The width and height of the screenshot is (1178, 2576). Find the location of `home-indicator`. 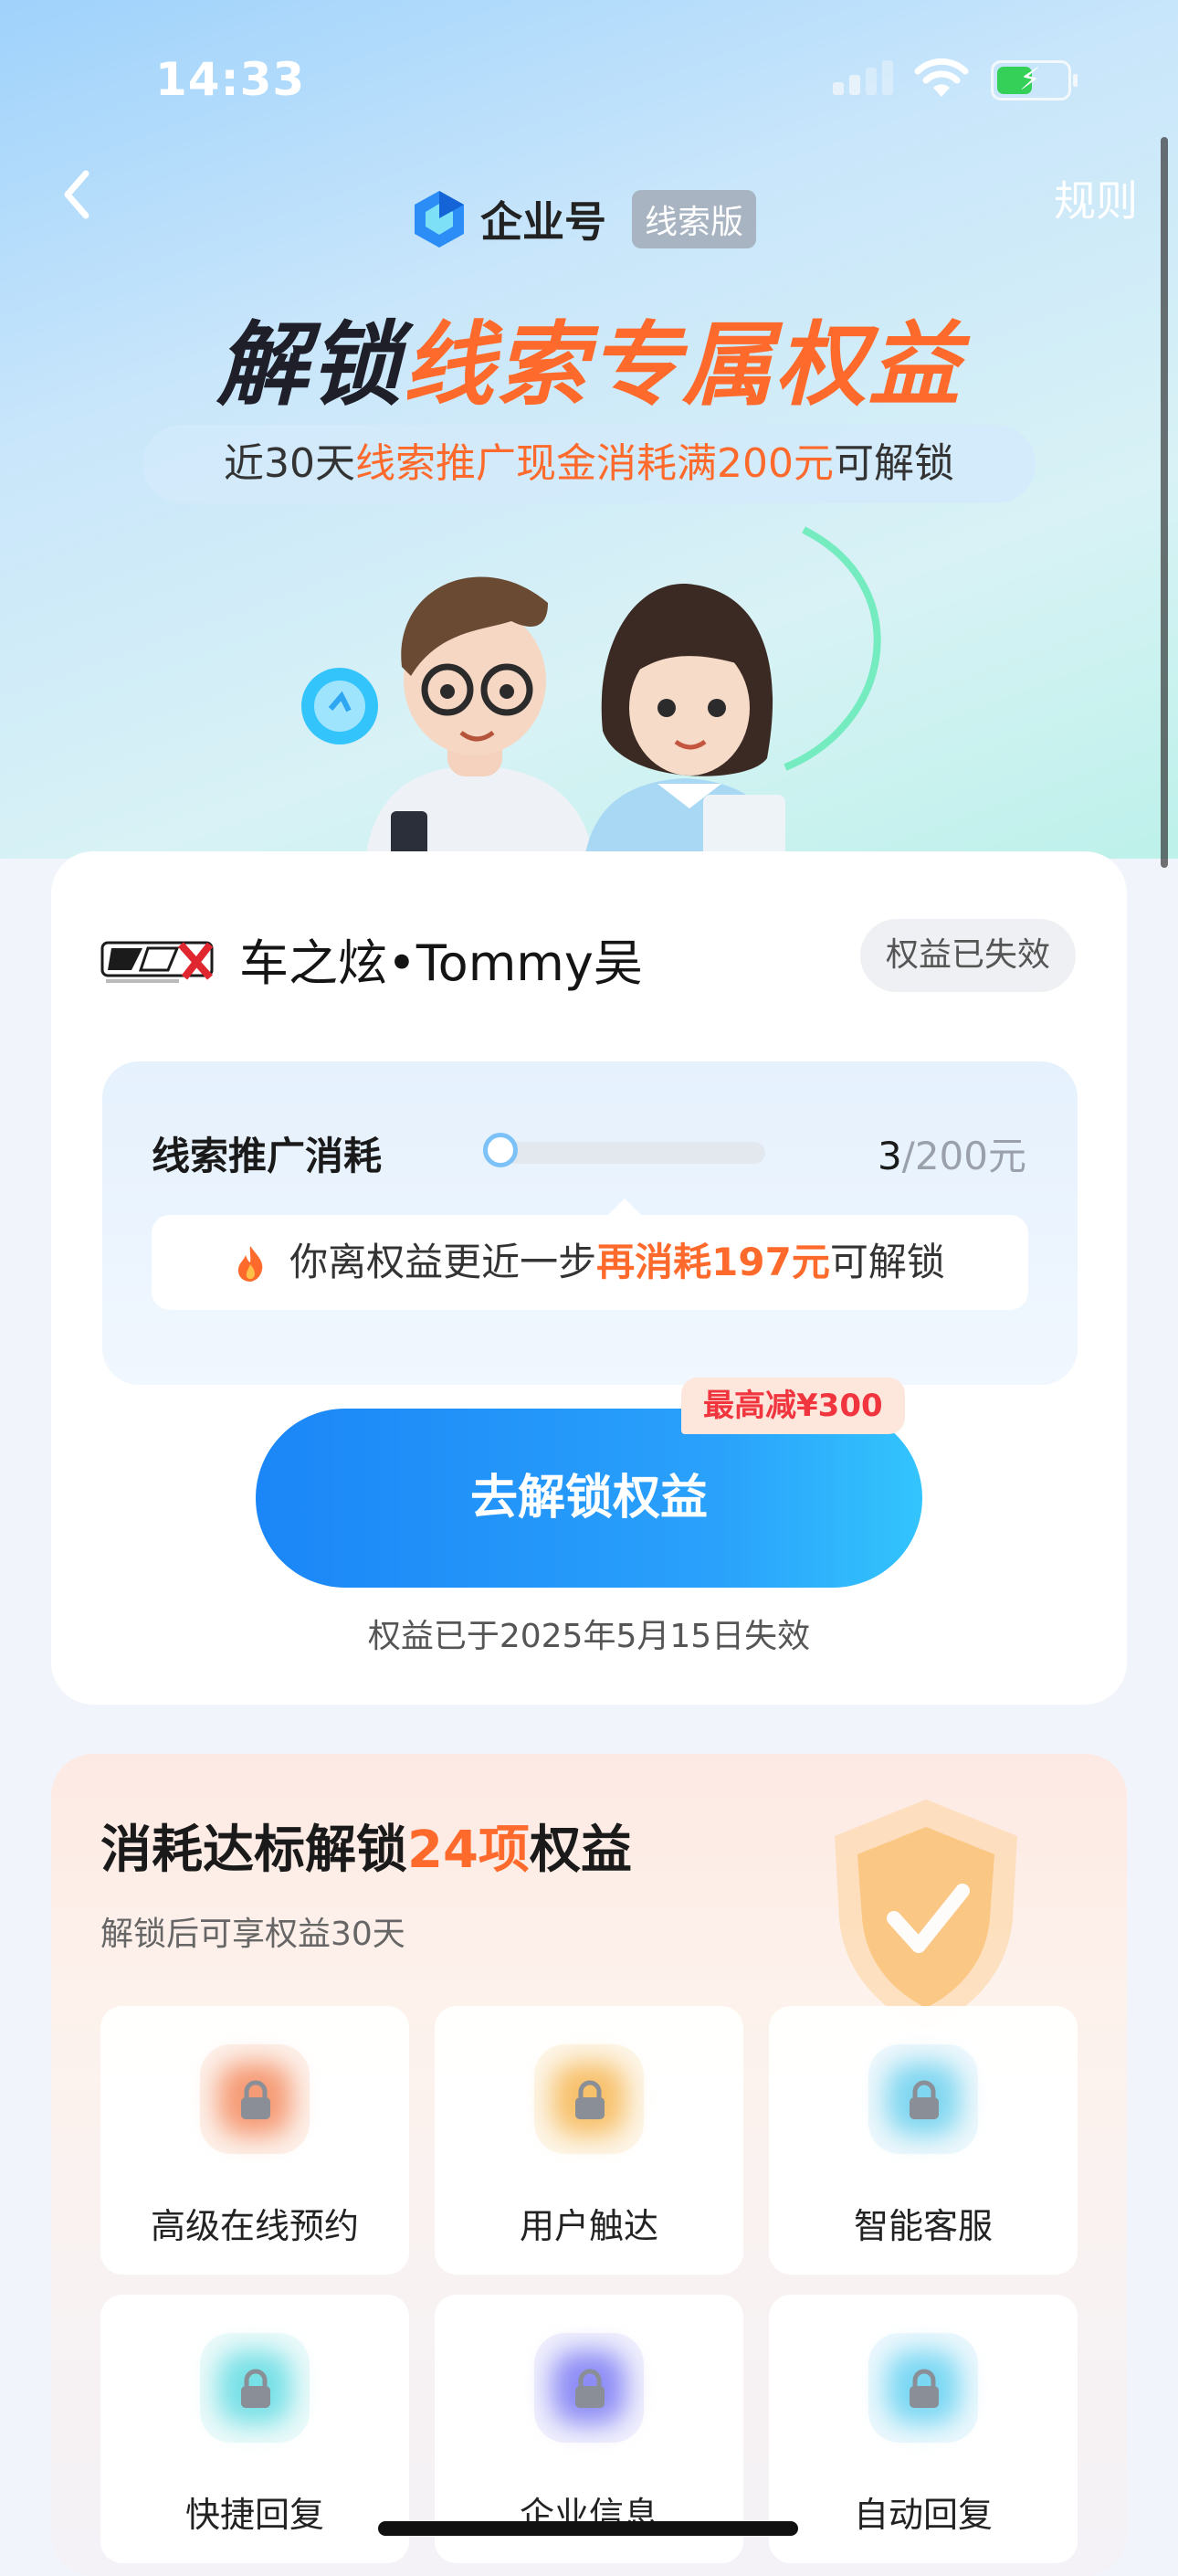

home-indicator is located at coordinates (588, 2528).